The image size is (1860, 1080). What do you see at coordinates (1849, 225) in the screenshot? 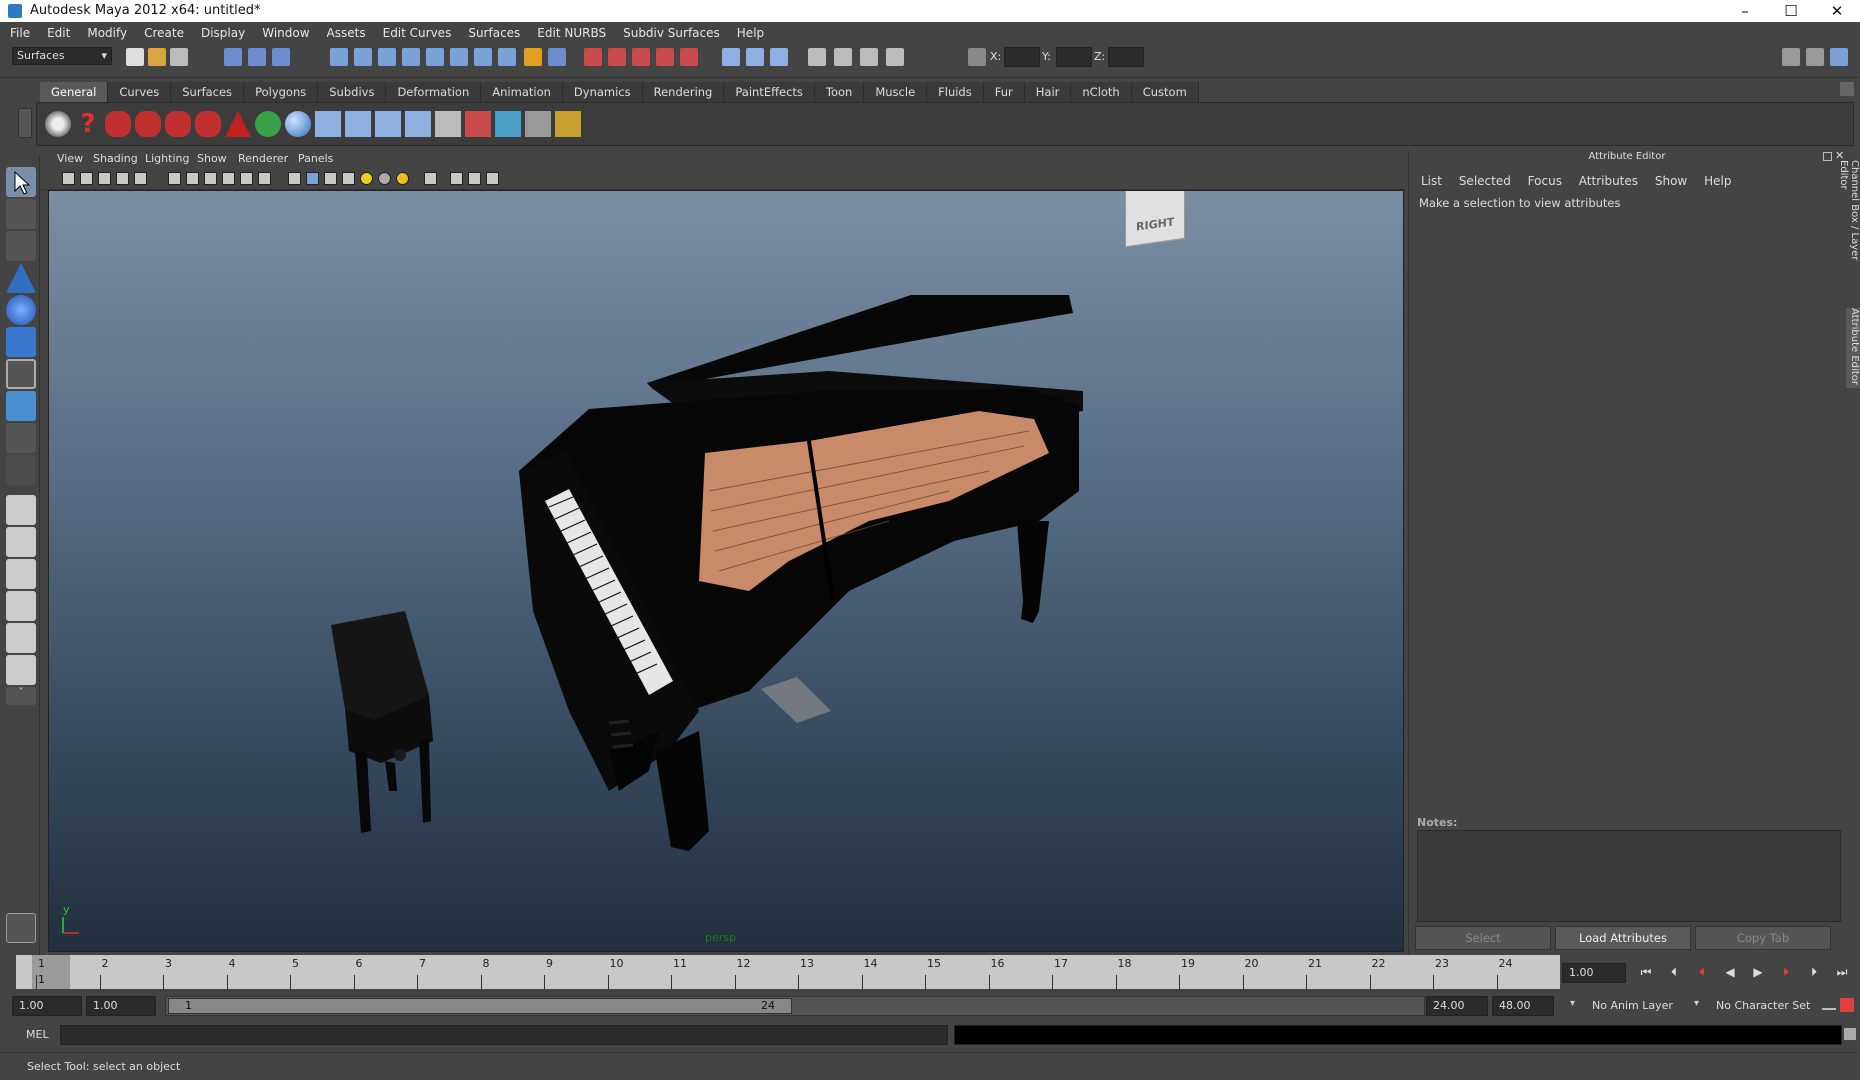
I see `channel-box-tab: Channel Box / Layer Editor` at bounding box center [1849, 225].